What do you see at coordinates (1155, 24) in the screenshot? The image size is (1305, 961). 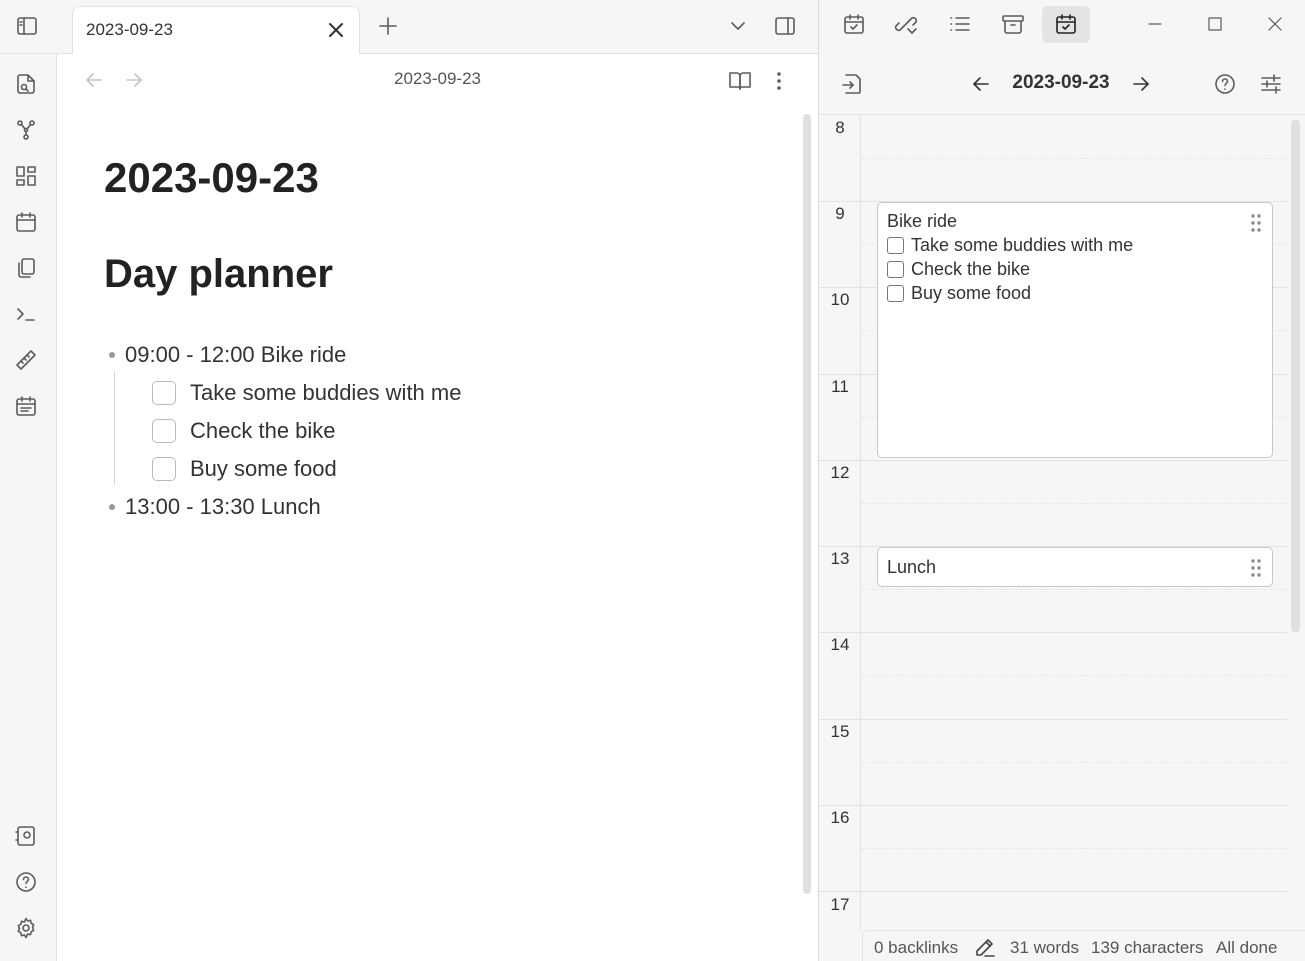 I see `minimize-window-icon` at bounding box center [1155, 24].